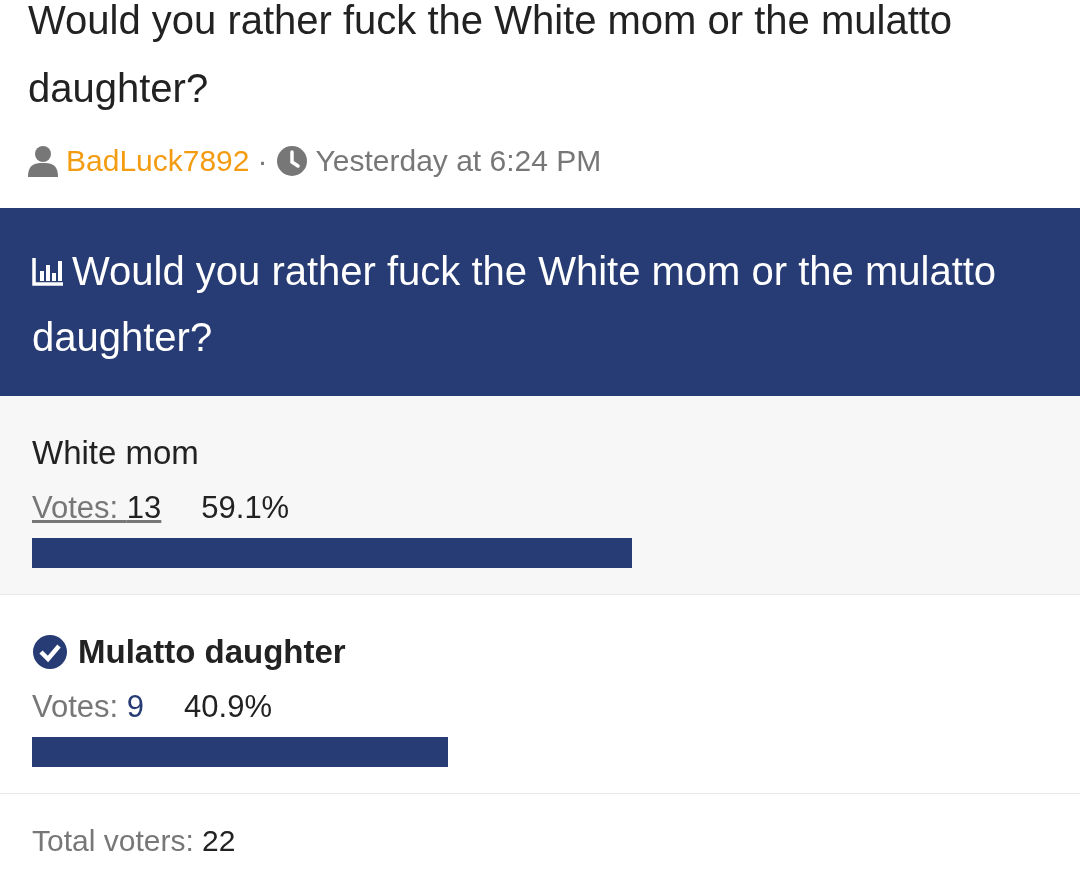 The width and height of the screenshot is (1080, 890). Describe the element at coordinates (490, 56) in the screenshot. I see `thread-title: Would you rather fuck the White mom or the mulatto daughter?` at that location.